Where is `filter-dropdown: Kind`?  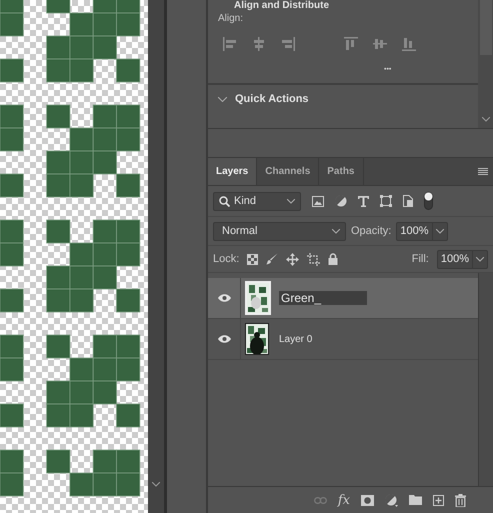
filter-dropdown: Kind is located at coordinates (257, 201).